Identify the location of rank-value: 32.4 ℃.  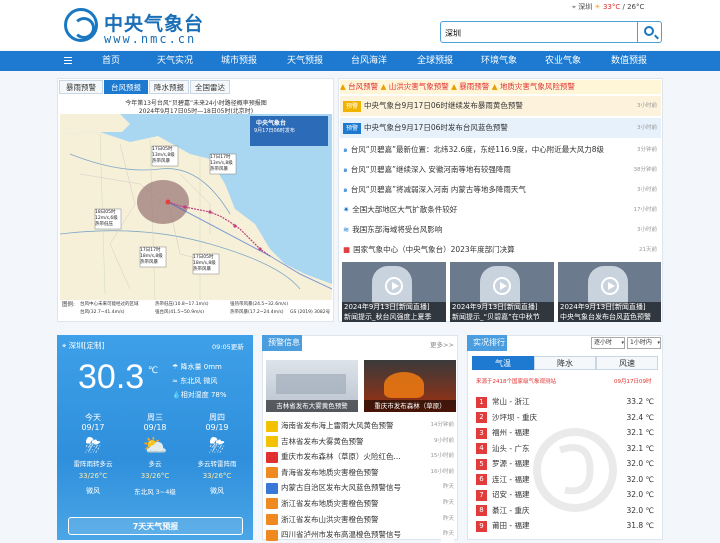
(640, 417).